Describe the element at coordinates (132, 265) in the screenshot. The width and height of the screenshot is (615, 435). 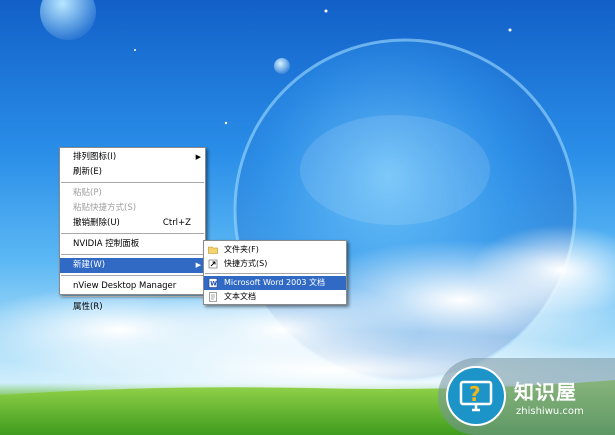
I see `menu-item-new: 新建(W) ▶` at that location.